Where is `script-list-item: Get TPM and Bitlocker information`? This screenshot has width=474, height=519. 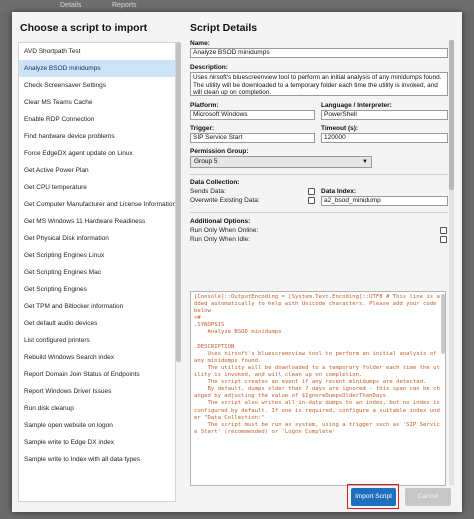
script-list-item: Get TPM and Bitlocker information is located at coordinates (97, 306).